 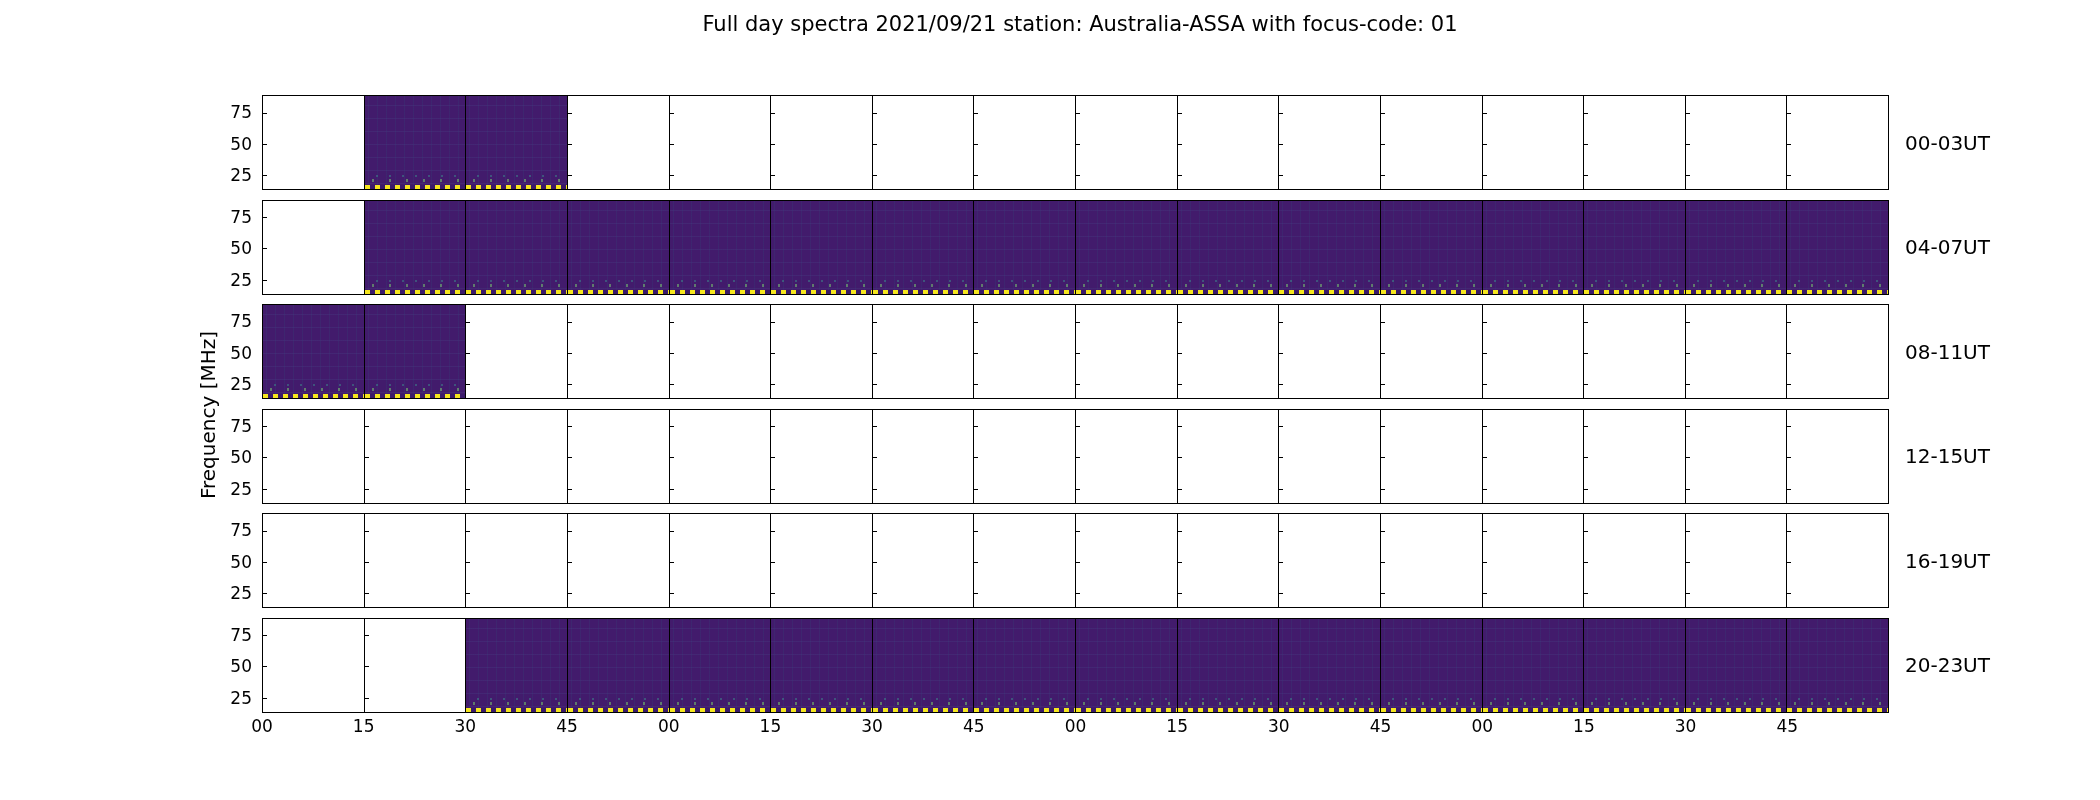 I want to click on row-time-label: 04-07UT, so click(x=1947, y=247).